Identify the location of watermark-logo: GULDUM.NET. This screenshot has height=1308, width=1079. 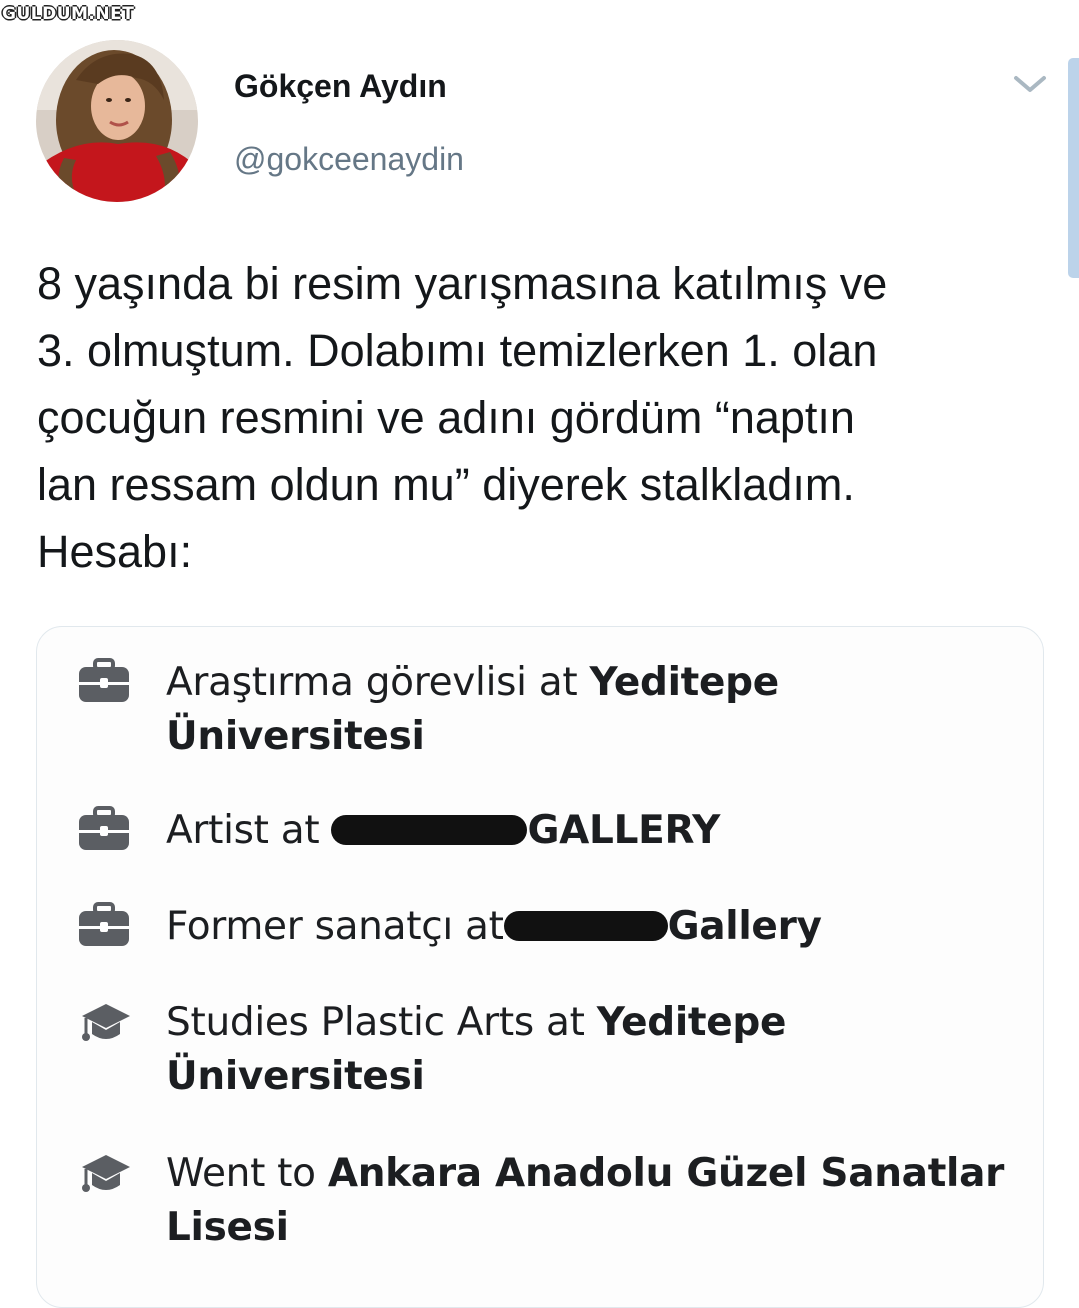
(68, 14).